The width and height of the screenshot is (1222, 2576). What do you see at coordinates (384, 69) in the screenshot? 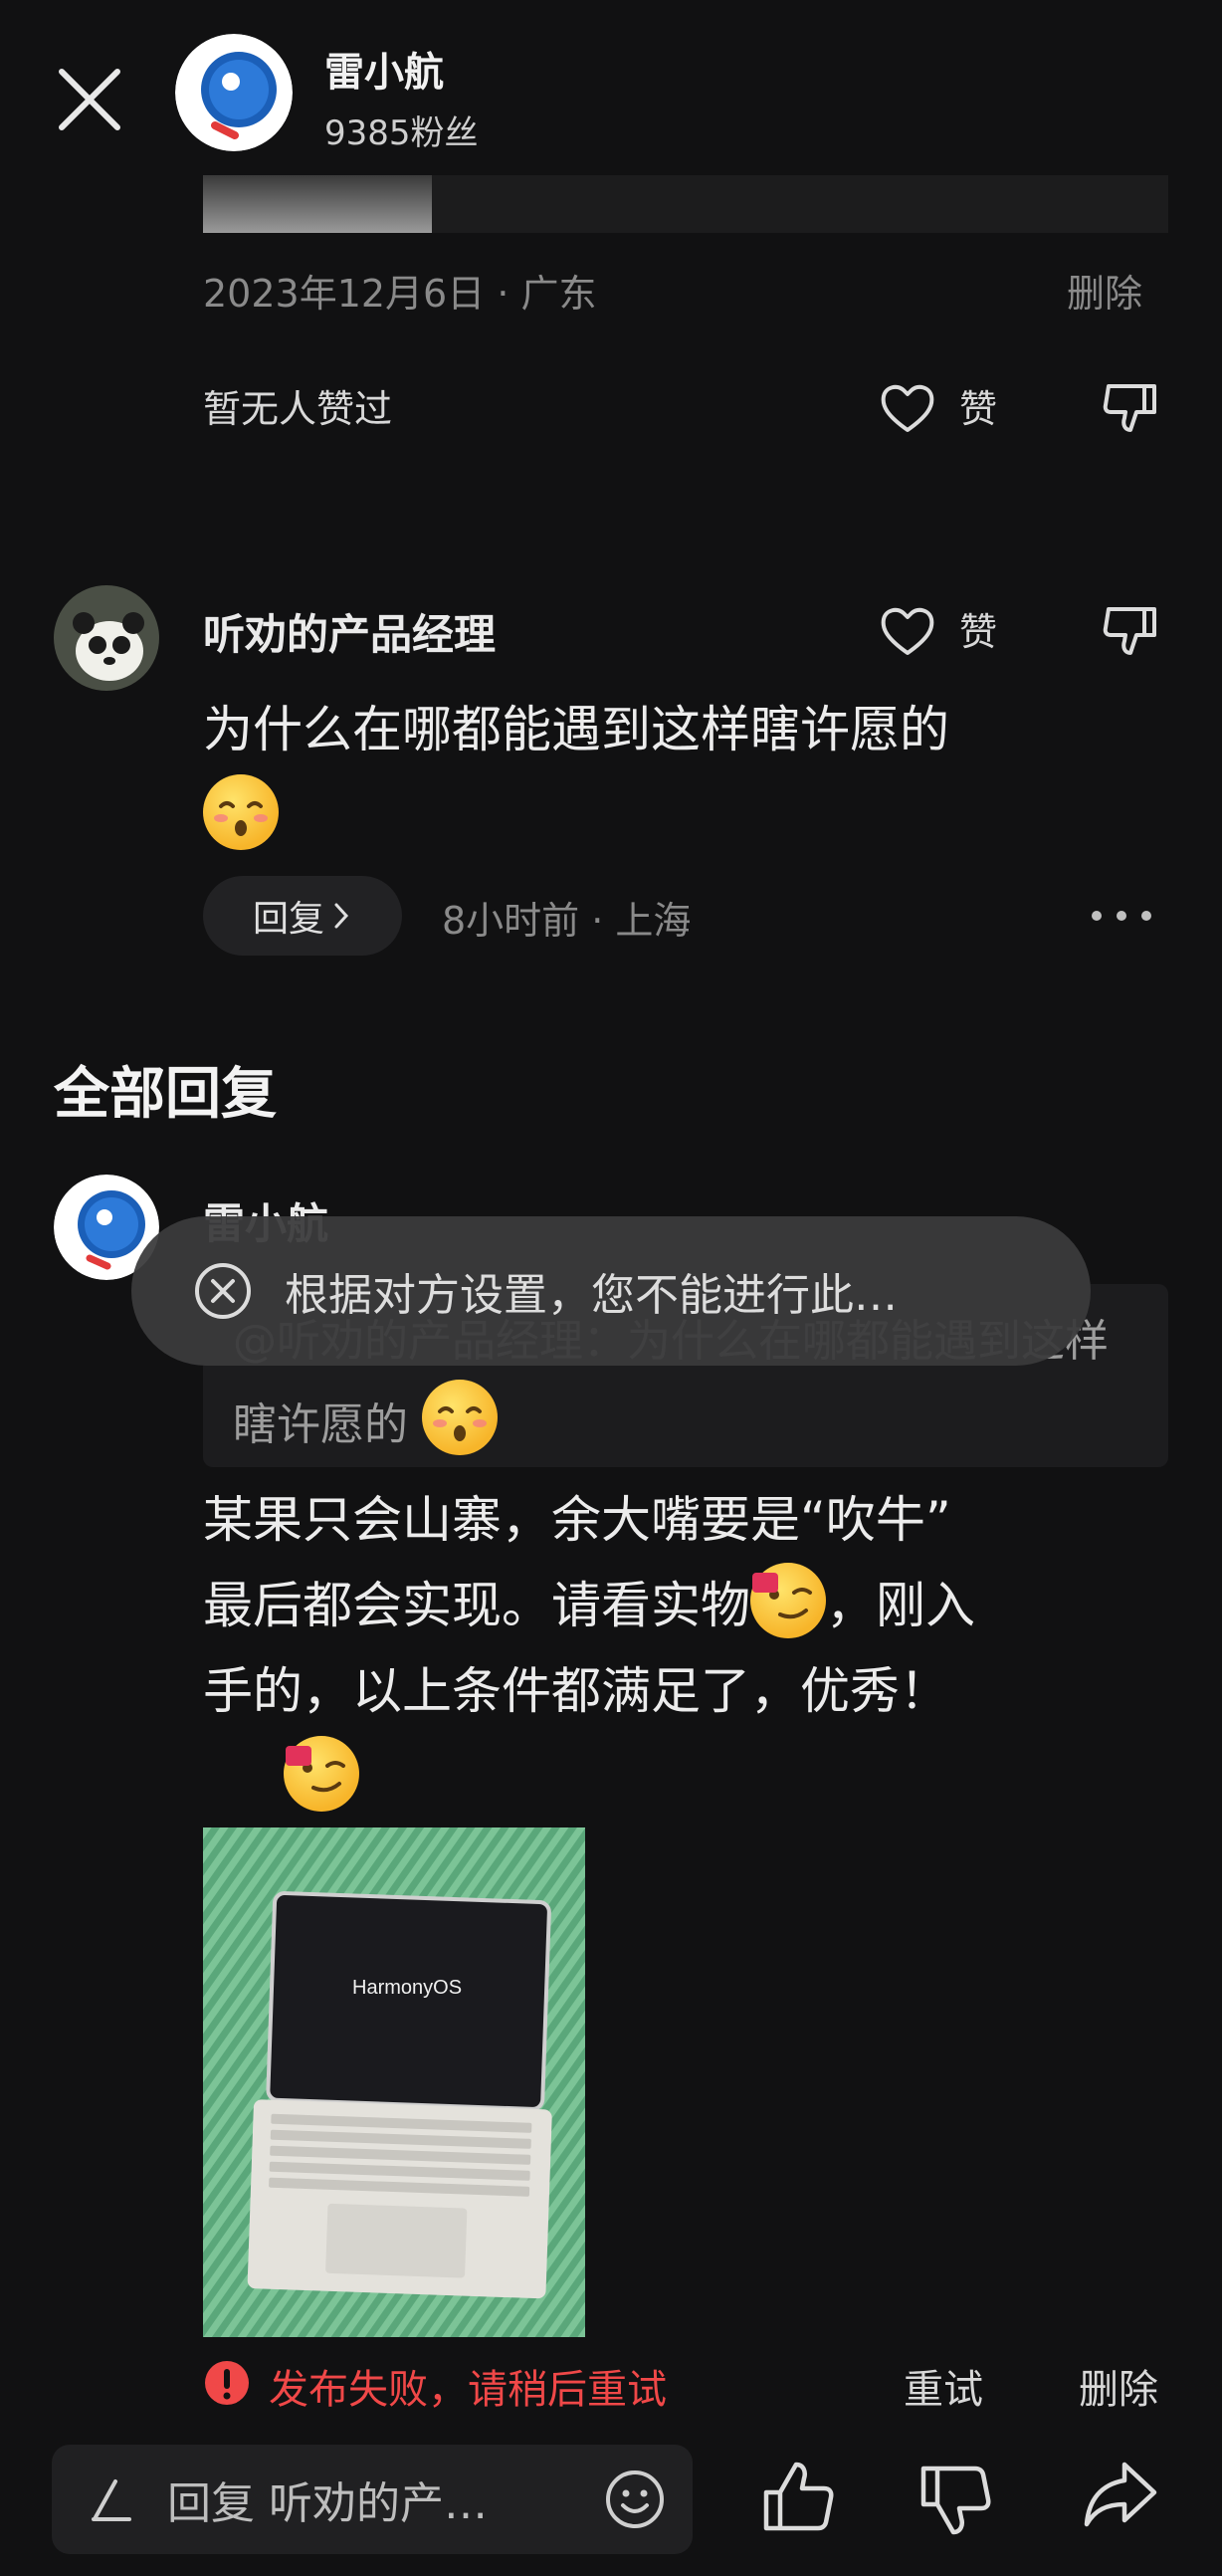
I see `author-name: 雷小航` at bounding box center [384, 69].